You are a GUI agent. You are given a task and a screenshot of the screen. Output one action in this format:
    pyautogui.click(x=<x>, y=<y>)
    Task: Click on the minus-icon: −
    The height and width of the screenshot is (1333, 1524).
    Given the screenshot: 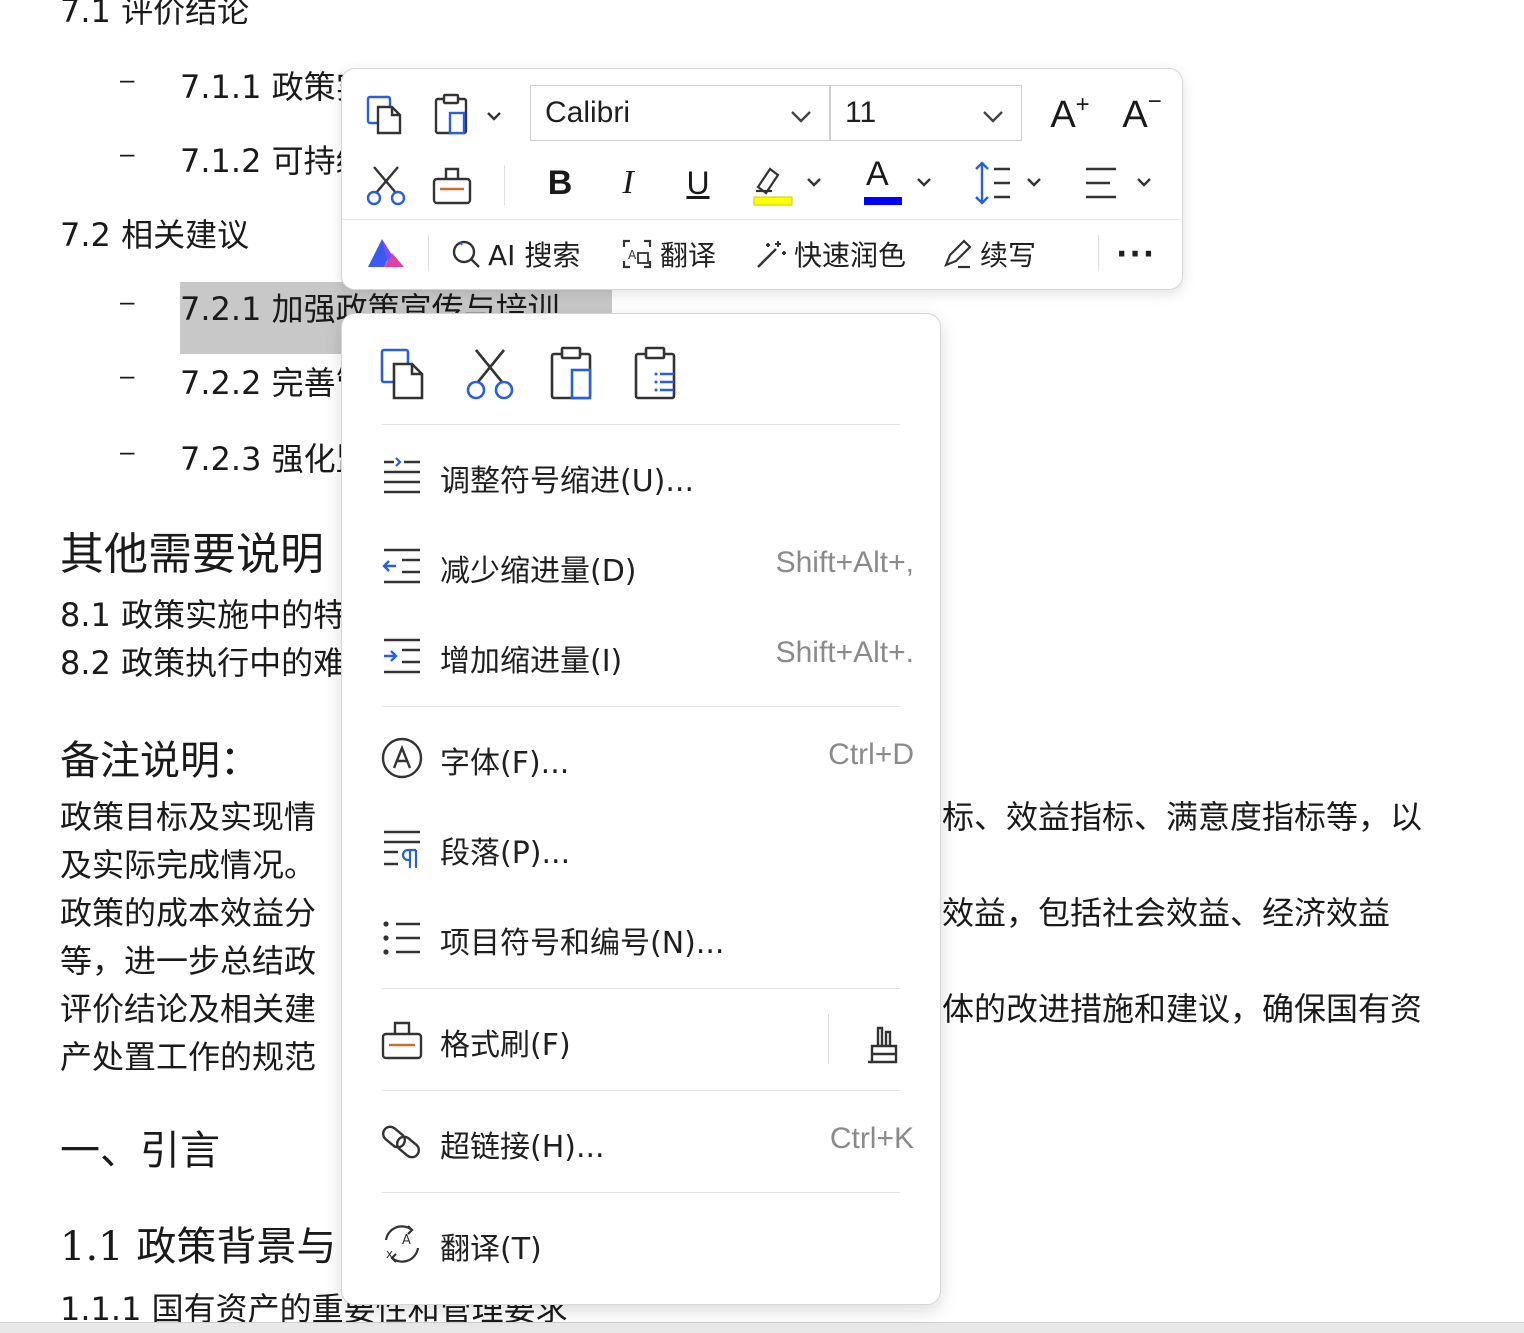 What is the action you would take?
    pyautogui.click(x=1154, y=101)
    